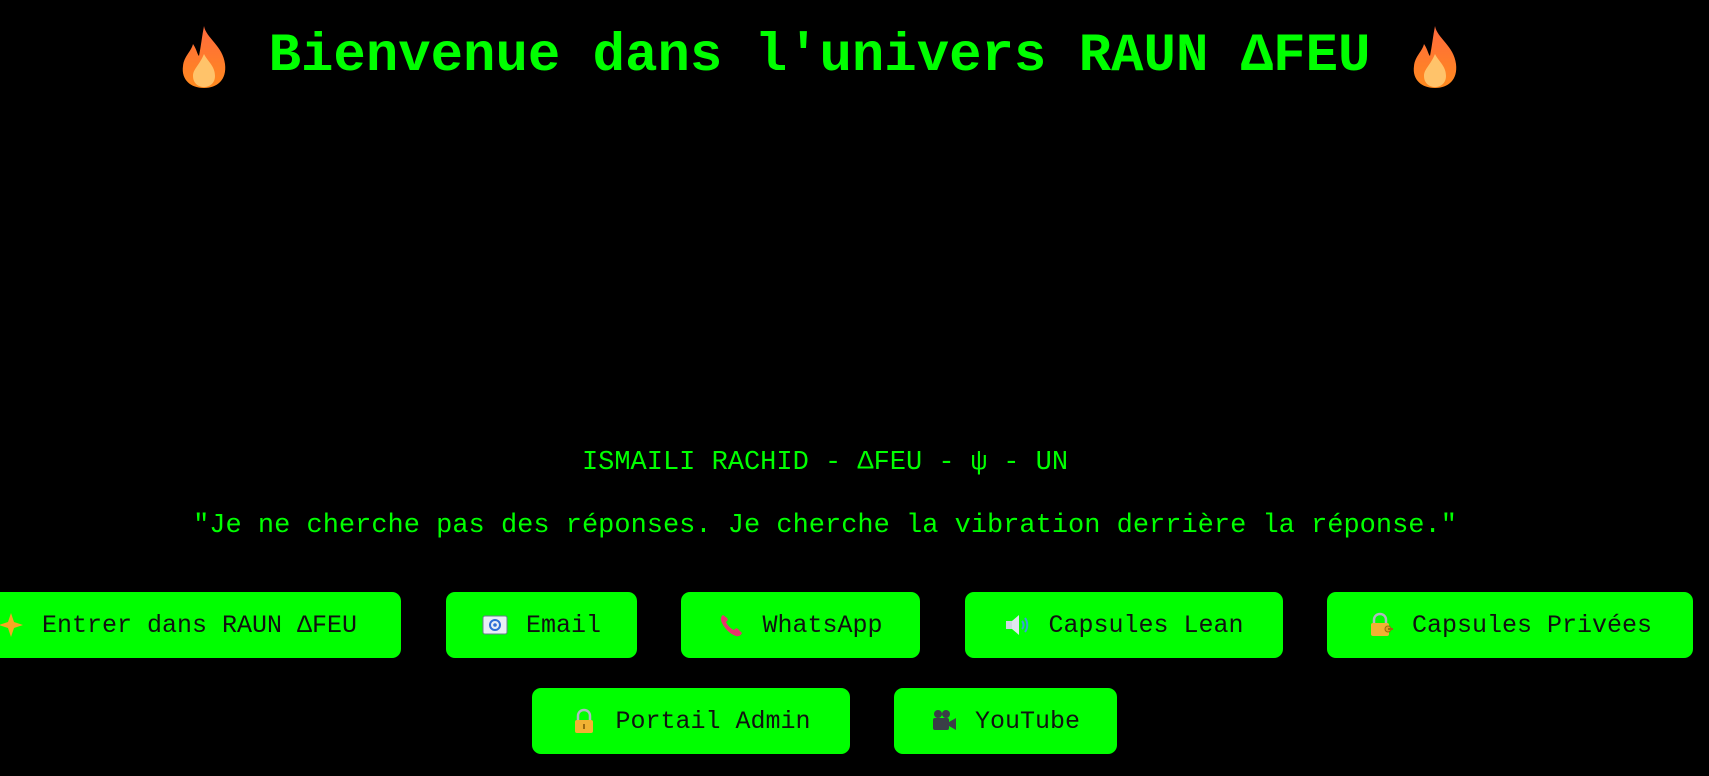 The image size is (1709, 776). I want to click on sparkle-icon, so click(12, 625).